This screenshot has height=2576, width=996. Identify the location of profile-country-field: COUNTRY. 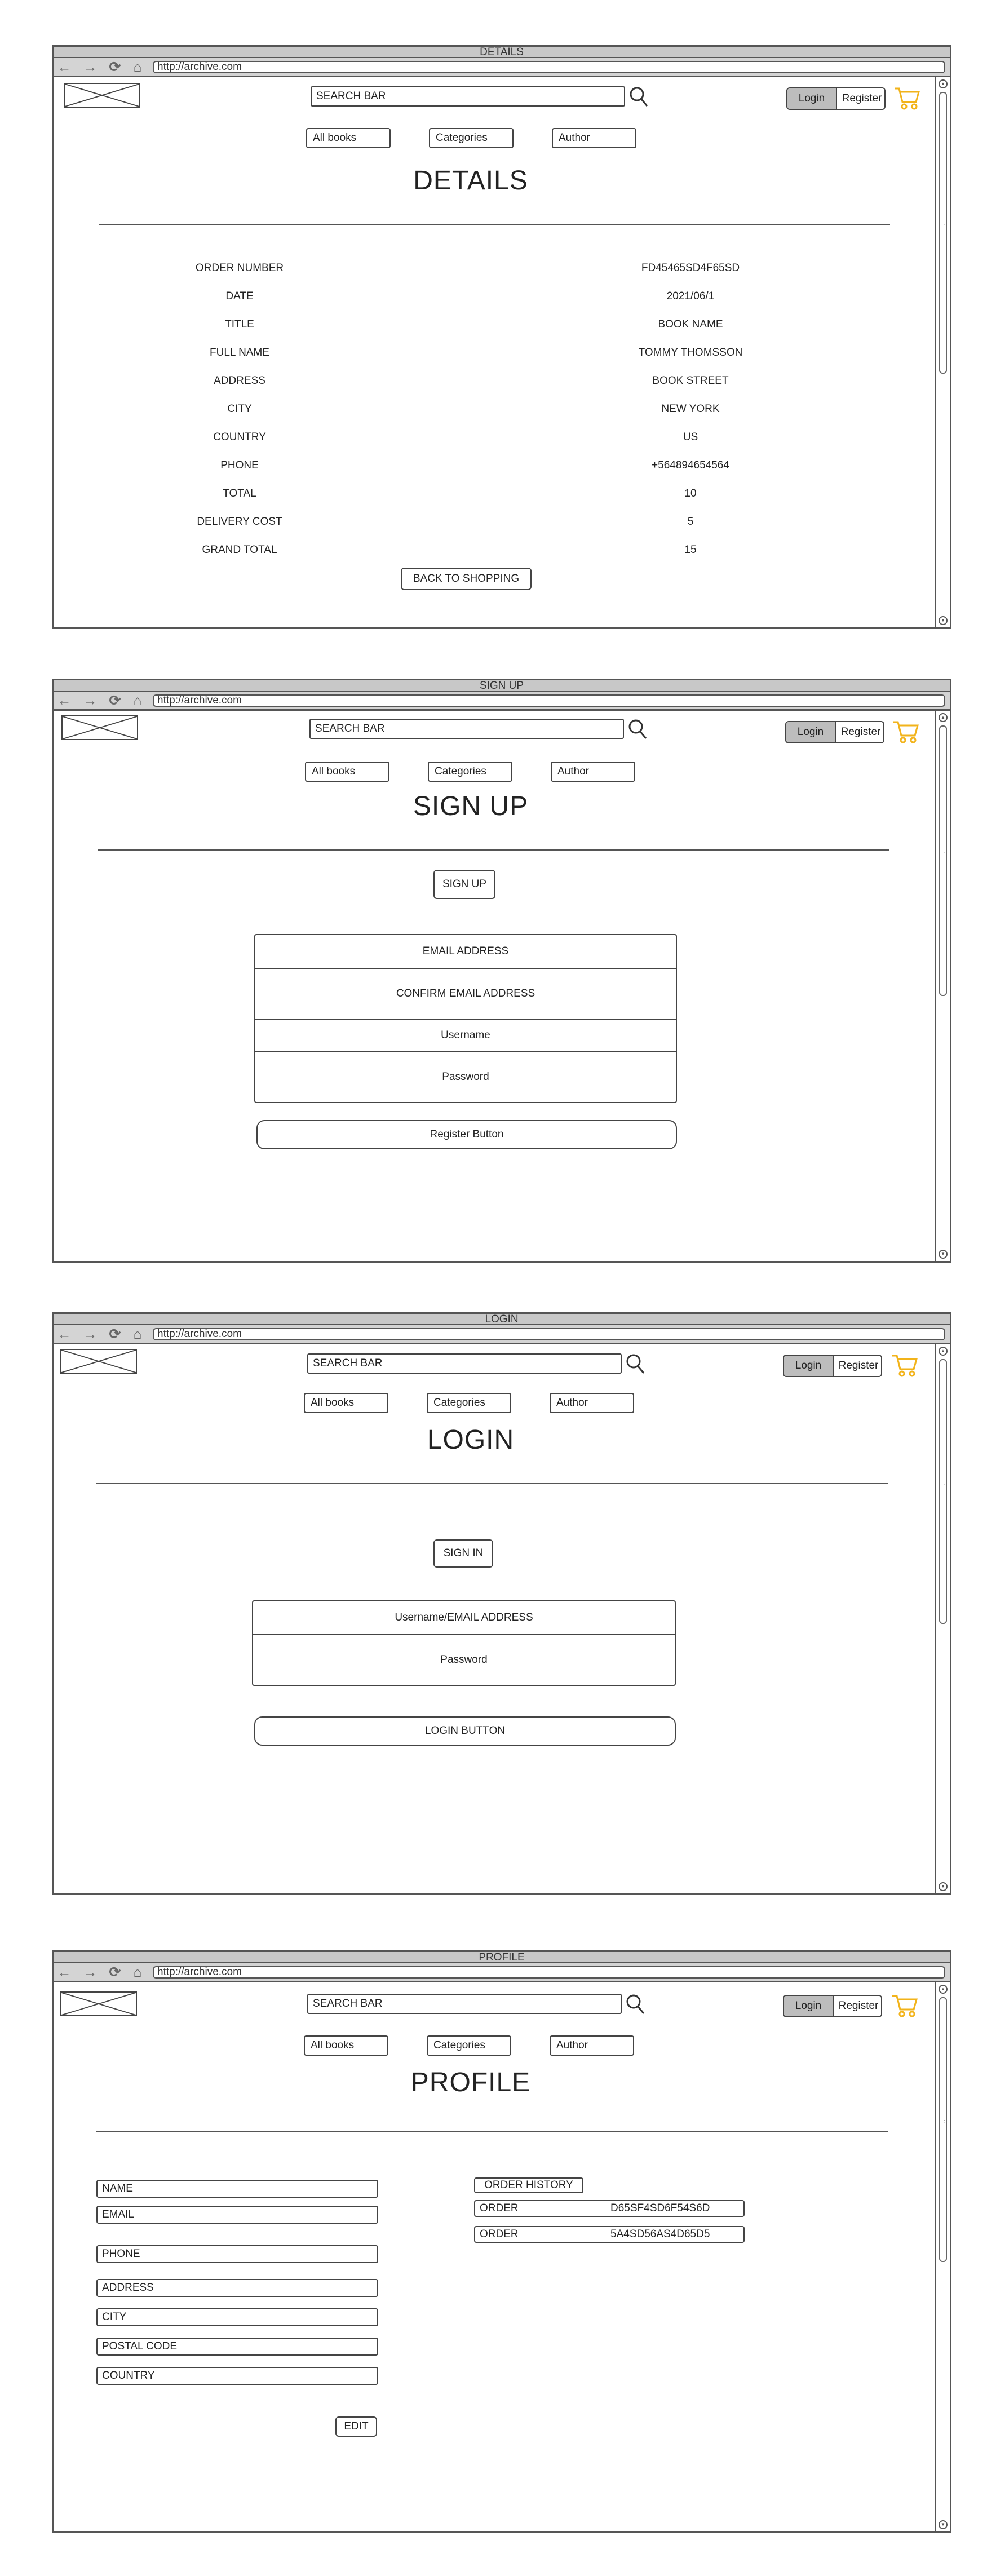
(237, 2376).